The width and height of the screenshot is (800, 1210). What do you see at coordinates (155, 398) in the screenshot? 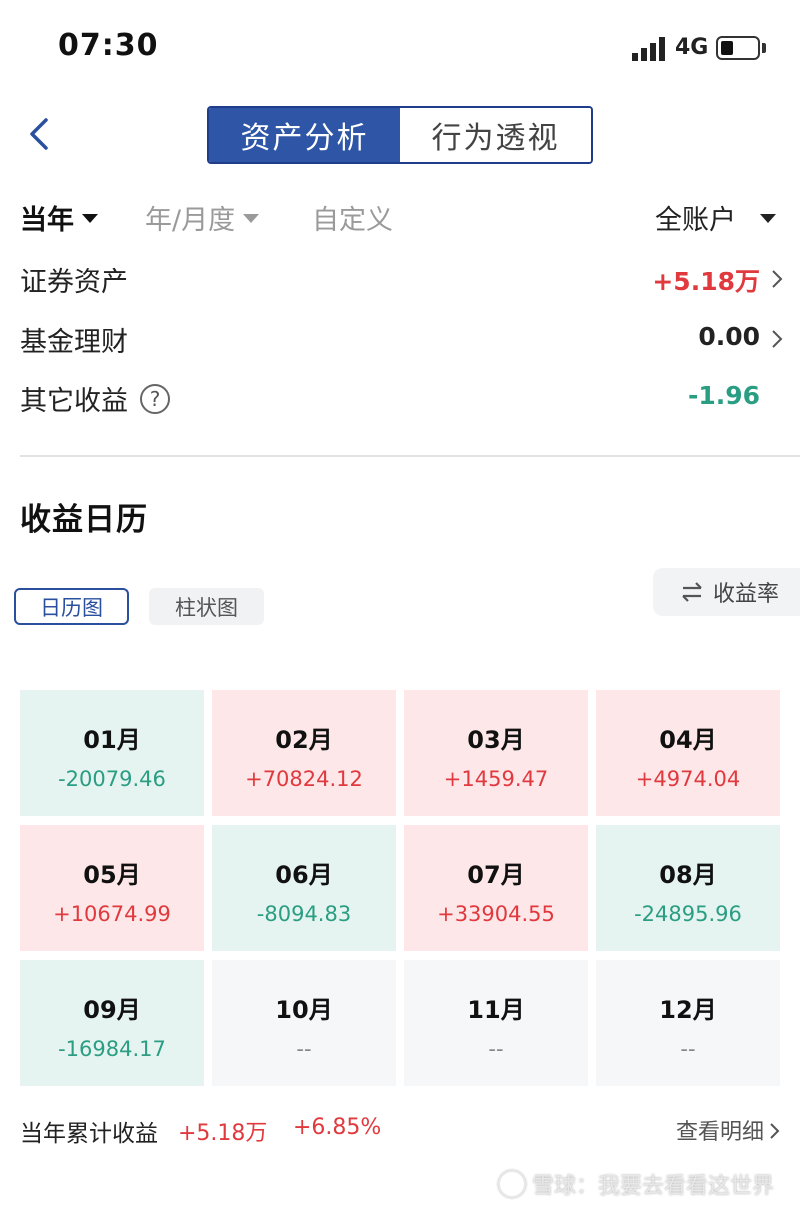
I see `question-mark-icon: ?` at bounding box center [155, 398].